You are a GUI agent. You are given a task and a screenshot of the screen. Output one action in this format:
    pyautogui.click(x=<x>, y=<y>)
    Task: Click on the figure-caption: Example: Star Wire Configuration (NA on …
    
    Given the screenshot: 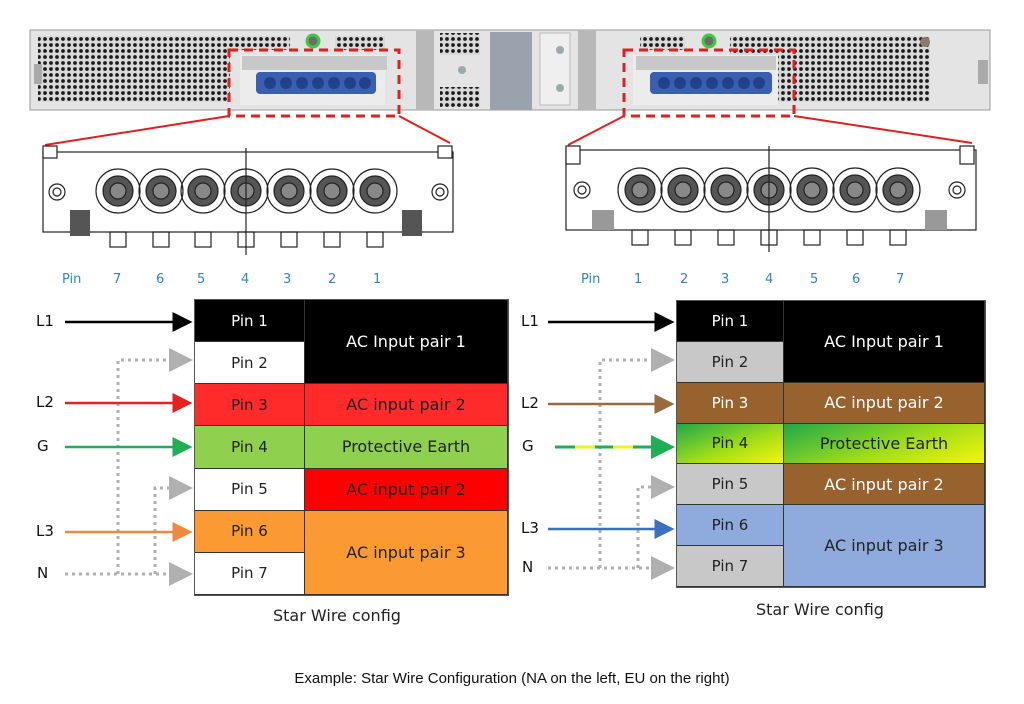 What is the action you would take?
    pyautogui.click(x=512, y=678)
    